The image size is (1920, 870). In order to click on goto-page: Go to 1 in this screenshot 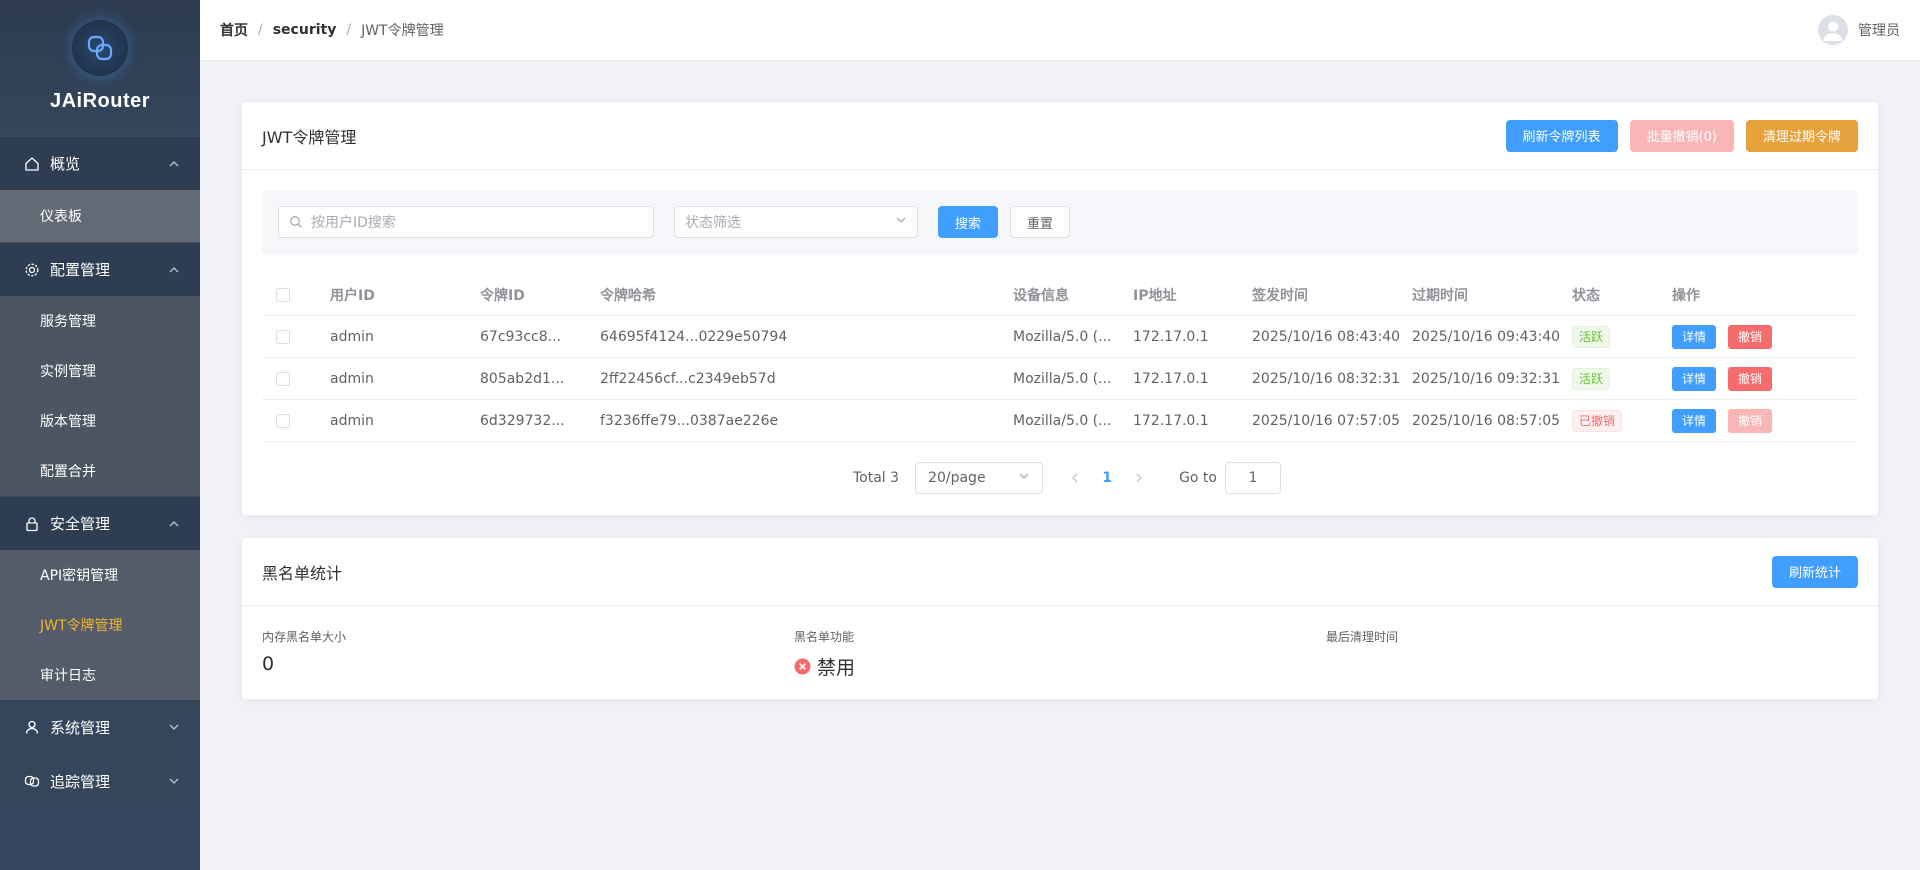, I will do `click(1230, 478)`.